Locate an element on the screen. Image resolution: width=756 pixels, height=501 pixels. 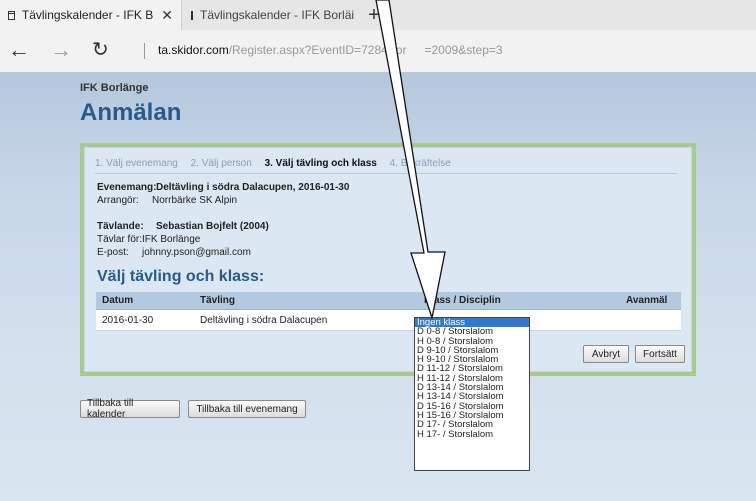
url-path: /Register.aspx?EventID=7284&or is located at coordinates (317, 50).